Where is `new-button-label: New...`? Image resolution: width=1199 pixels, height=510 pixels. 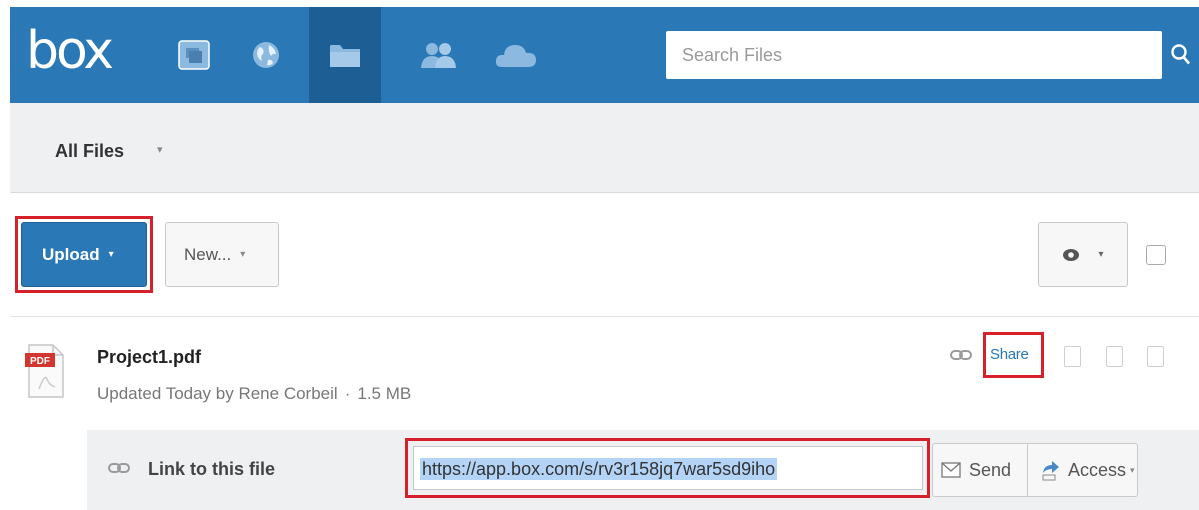
new-button-label: New... is located at coordinates (208, 254).